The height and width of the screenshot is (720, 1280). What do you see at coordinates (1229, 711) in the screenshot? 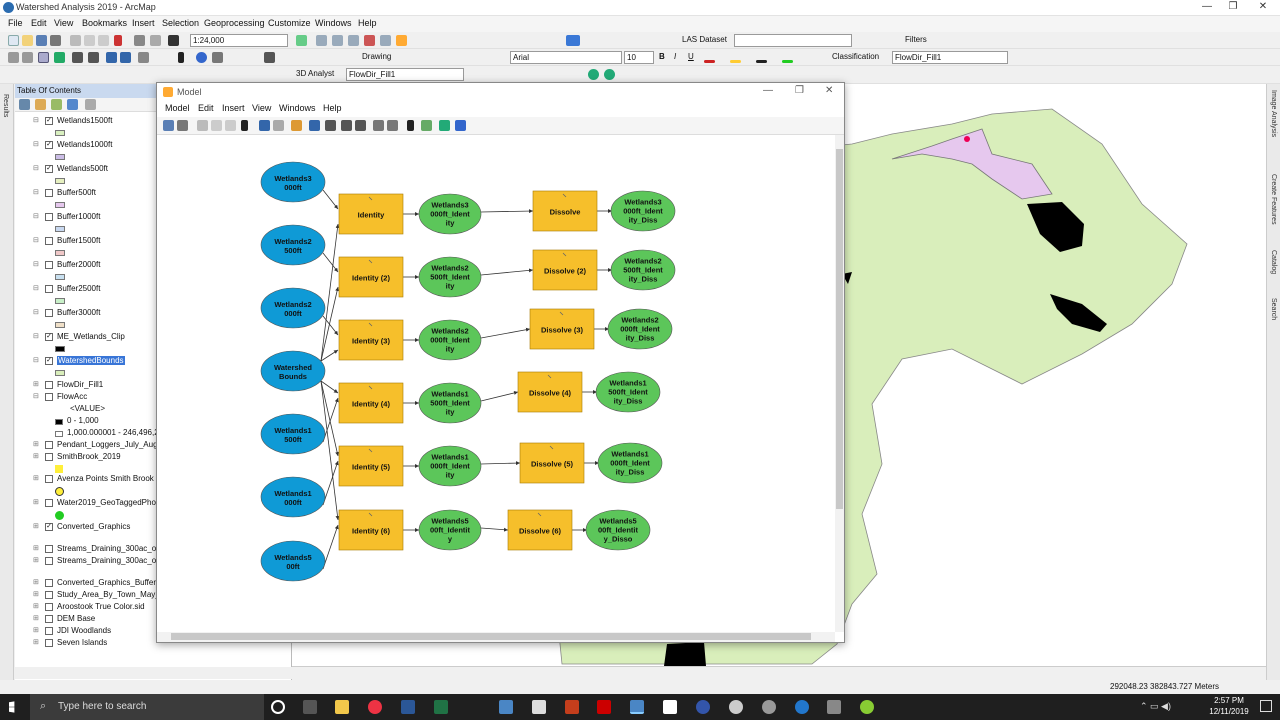
I see `clock-date: 12/11/2019` at bounding box center [1229, 711].